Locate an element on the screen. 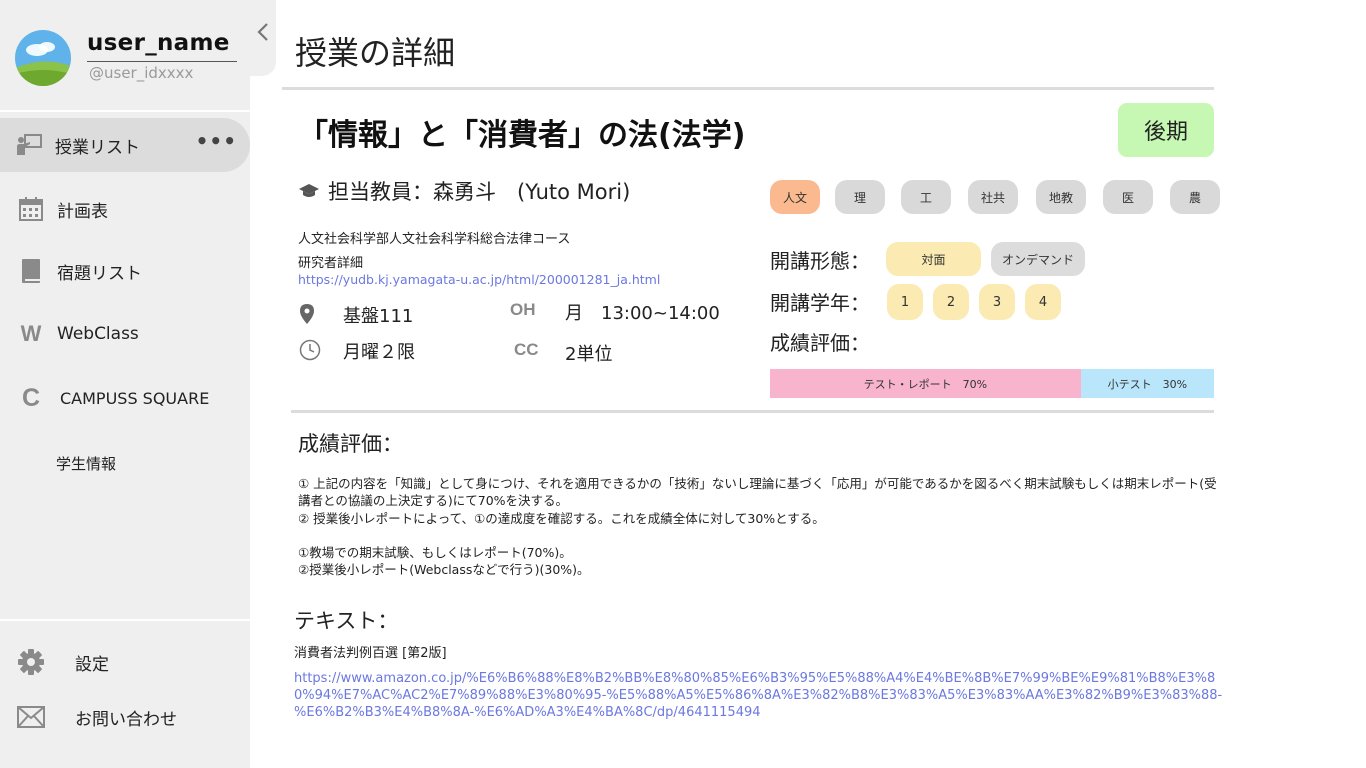  field-chip-engineering: 工 is located at coordinates (926, 197).